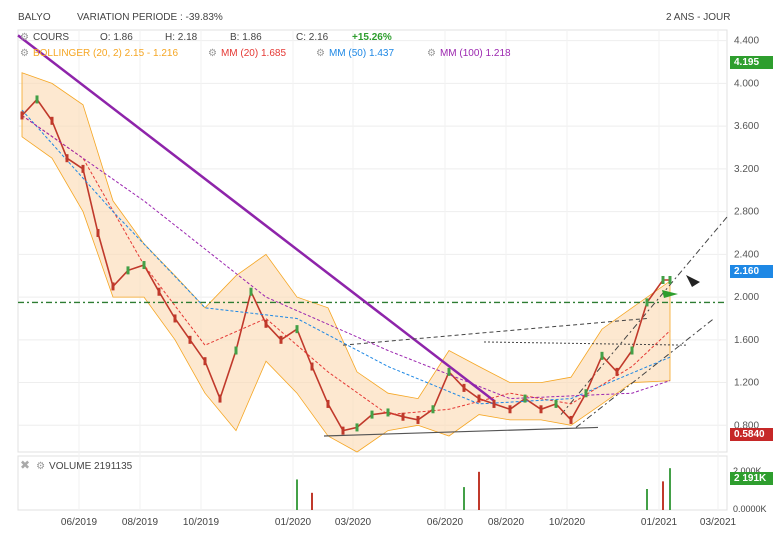 This screenshot has height=536, width=773. I want to click on legend-mm50: ⚙ MM (50) 1.437, so click(355, 53).